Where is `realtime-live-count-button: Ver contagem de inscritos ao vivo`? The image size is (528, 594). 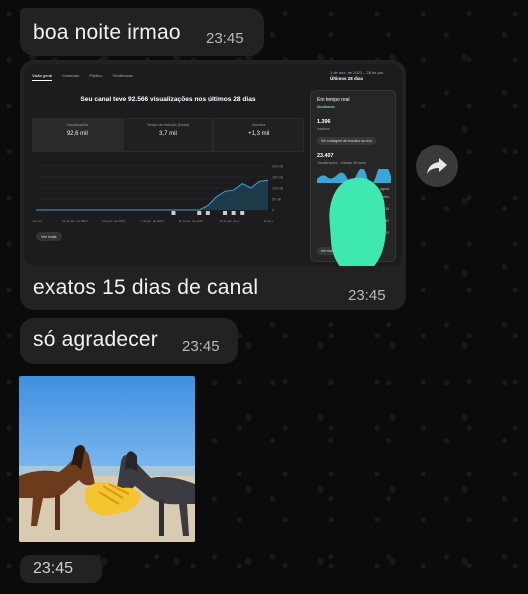
realtime-live-count-button: Ver contagem de inscritos ao vivo is located at coordinates (346, 141).